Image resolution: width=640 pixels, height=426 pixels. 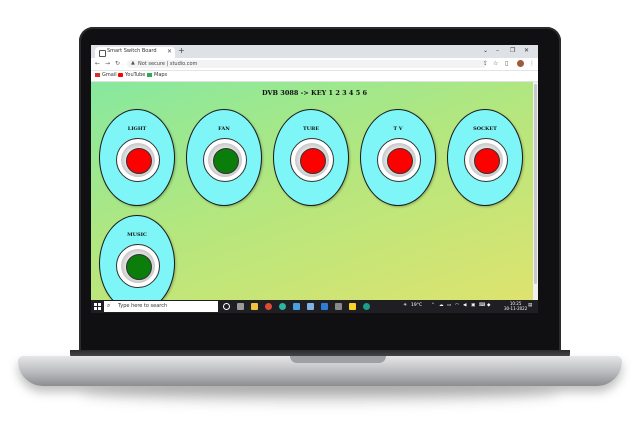 What do you see at coordinates (132, 51) in the screenshot?
I see `tab-title: Smart Switch Board` at bounding box center [132, 51].